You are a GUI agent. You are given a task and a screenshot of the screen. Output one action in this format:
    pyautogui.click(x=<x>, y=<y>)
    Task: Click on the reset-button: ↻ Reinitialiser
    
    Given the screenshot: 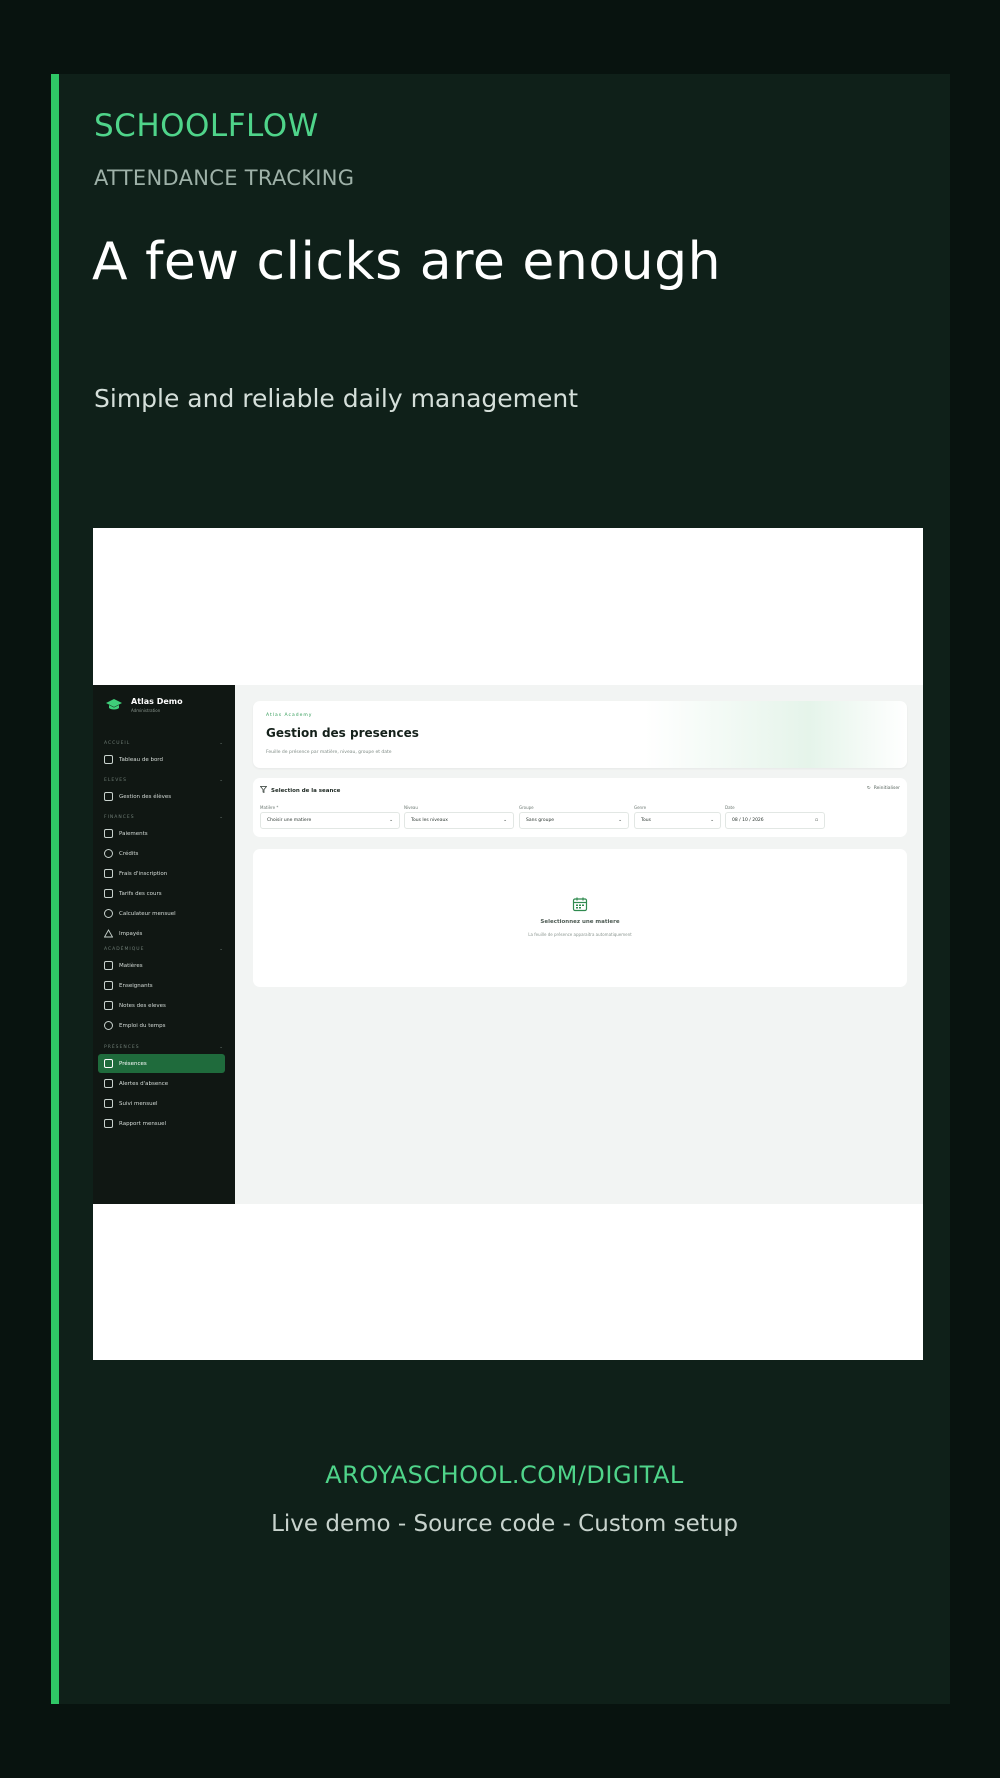 What is the action you would take?
    pyautogui.click(x=883, y=788)
    